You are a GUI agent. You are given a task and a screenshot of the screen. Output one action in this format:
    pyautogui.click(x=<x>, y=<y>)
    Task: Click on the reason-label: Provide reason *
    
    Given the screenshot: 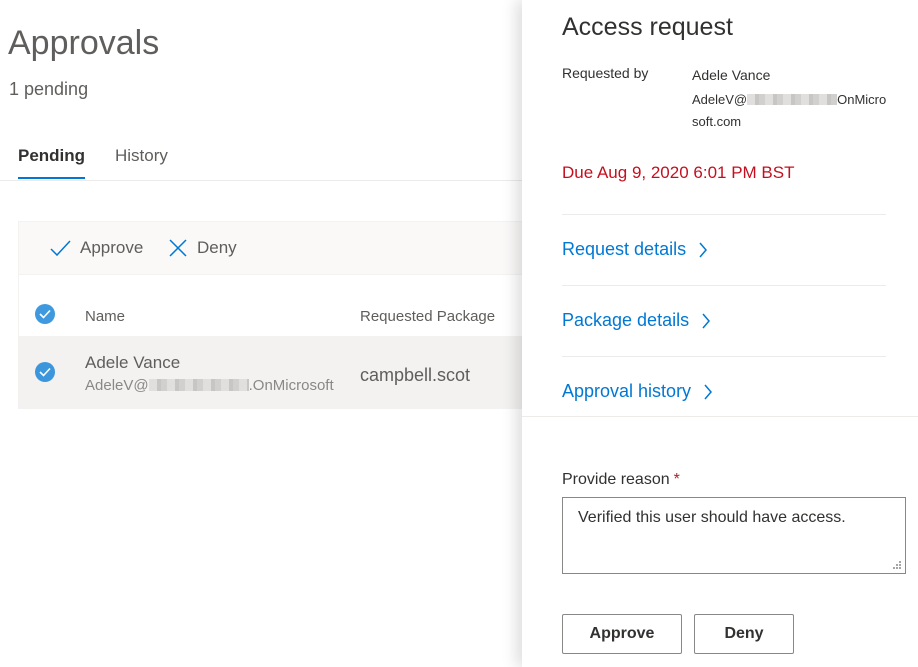 What is the action you would take?
    pyautogui.click(x=621, y=480)
    